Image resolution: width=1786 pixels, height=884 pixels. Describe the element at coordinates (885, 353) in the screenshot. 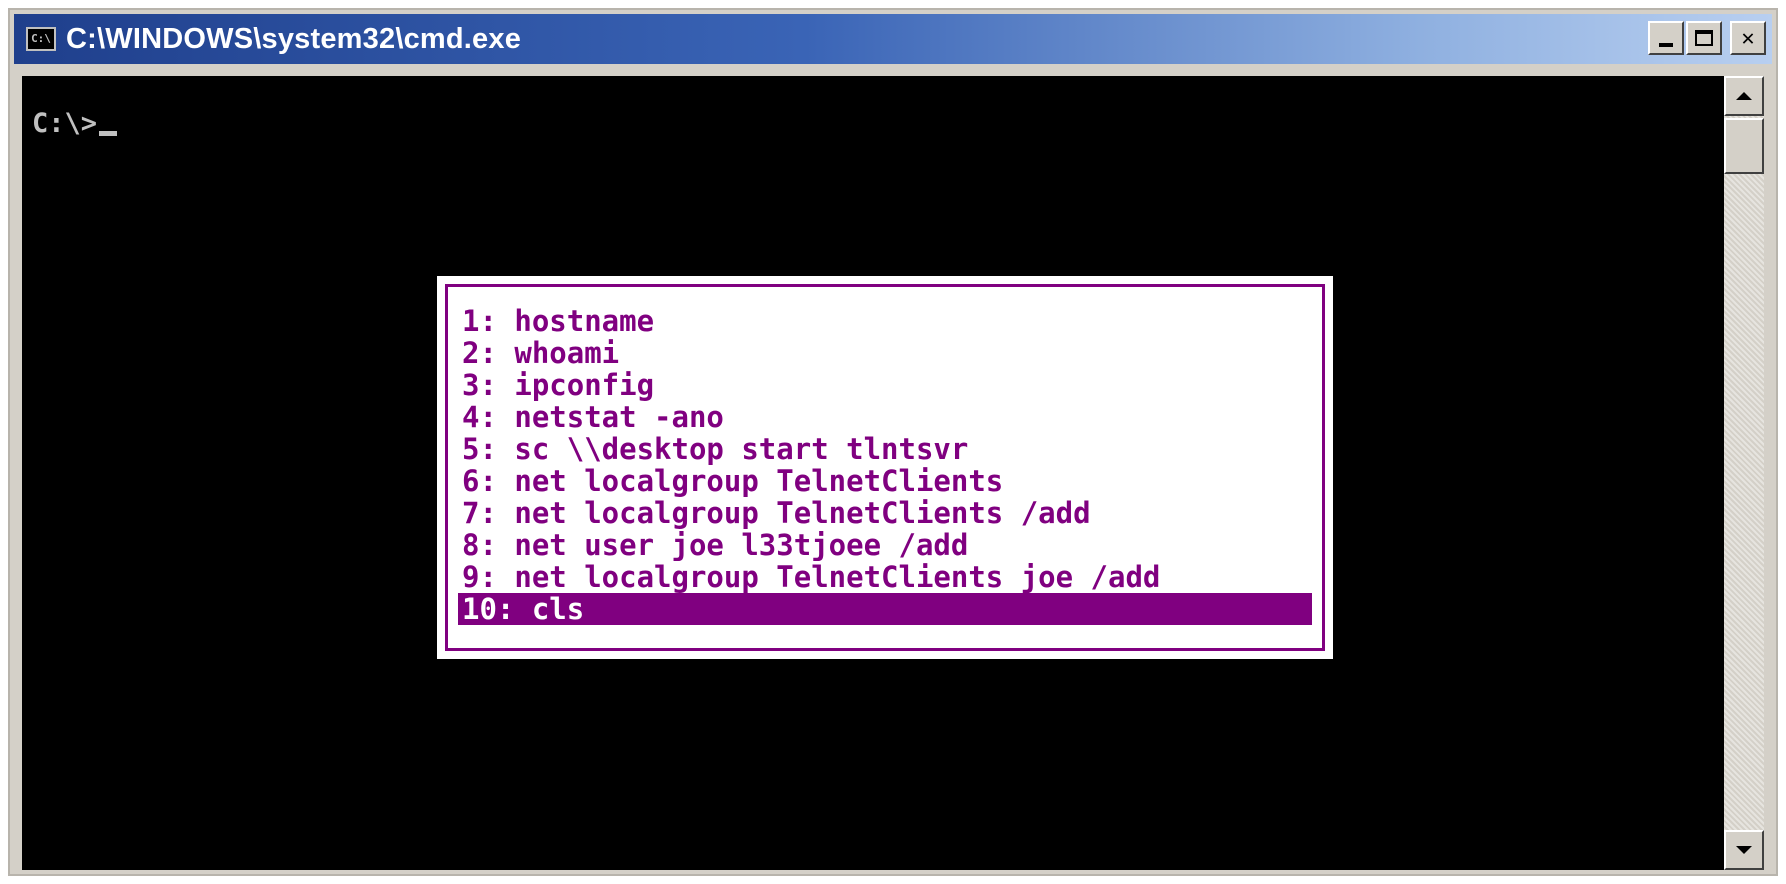

I see `history-item: 2: whoami` at that location.